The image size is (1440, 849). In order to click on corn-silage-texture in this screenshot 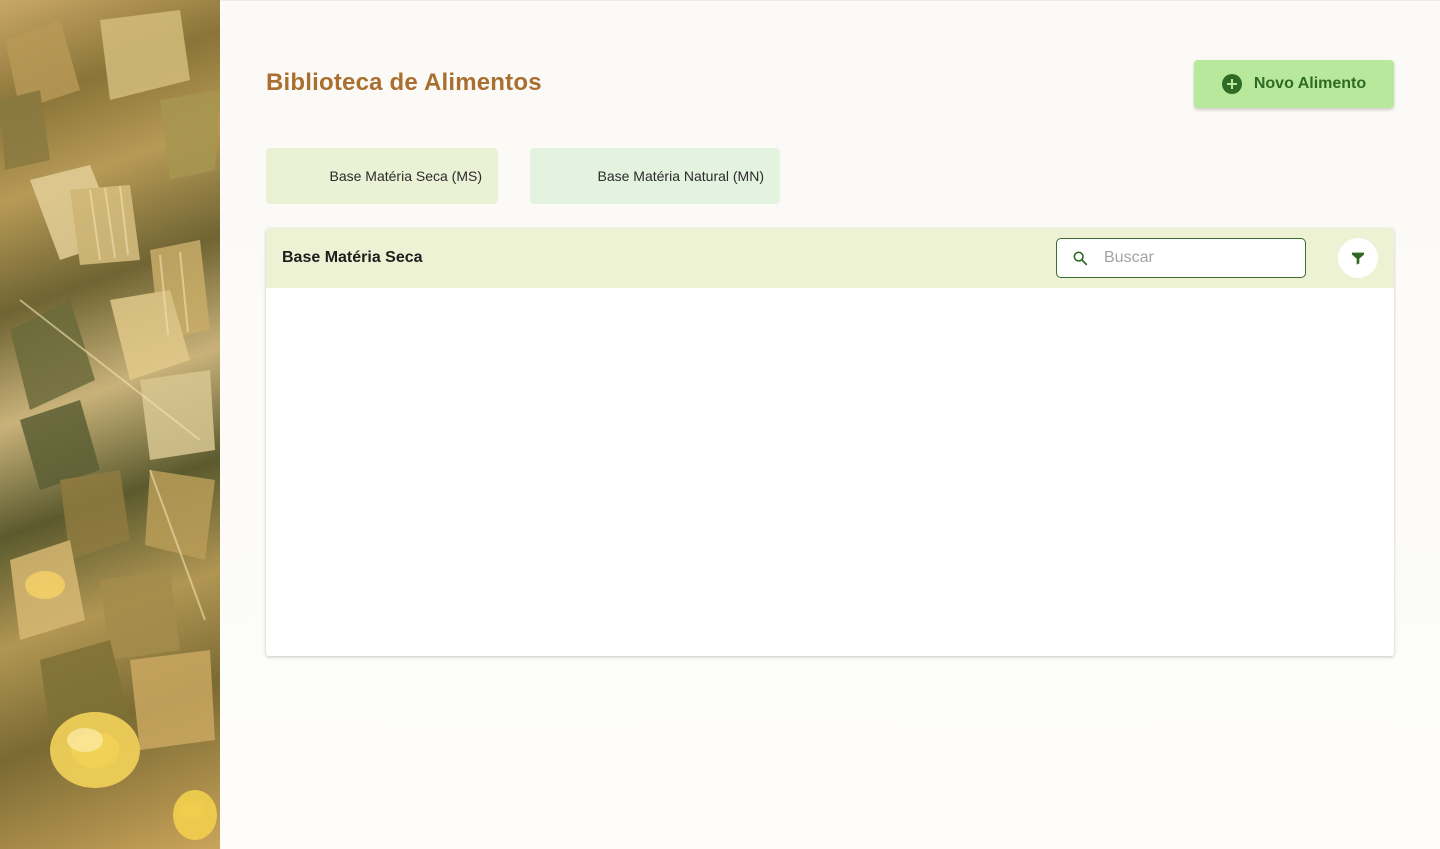, I will do `click(110, 425)`.